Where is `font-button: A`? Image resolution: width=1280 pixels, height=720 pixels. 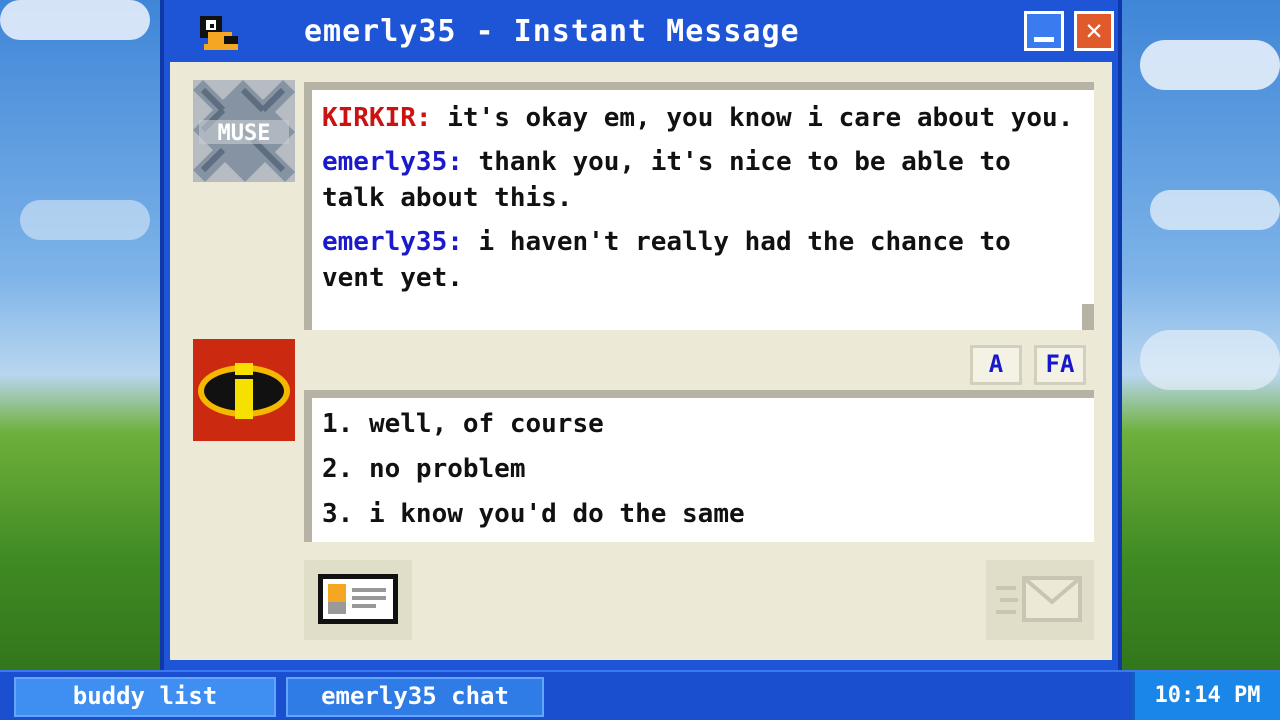 font-button: A is located at coordinates (996, 365).